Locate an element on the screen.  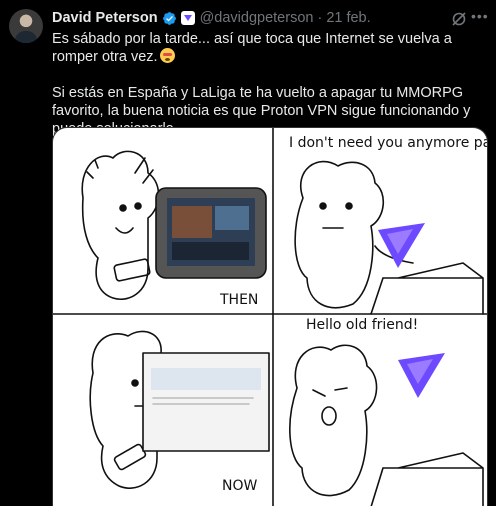
controller-now is located at coordinates (130, 457).